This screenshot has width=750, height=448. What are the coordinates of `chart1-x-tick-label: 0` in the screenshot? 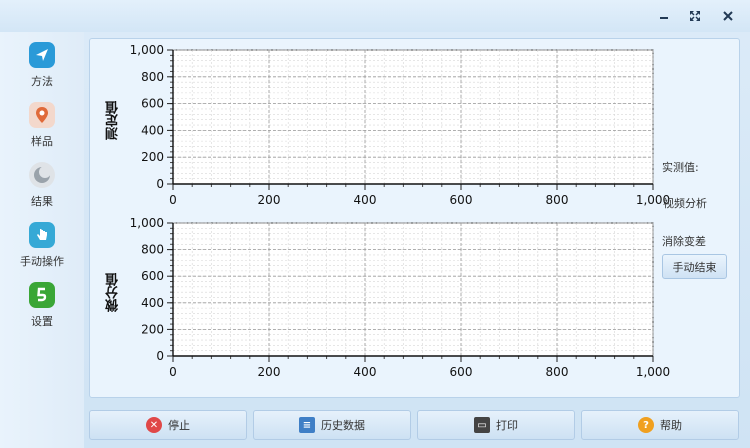 It's located at (173, 200).